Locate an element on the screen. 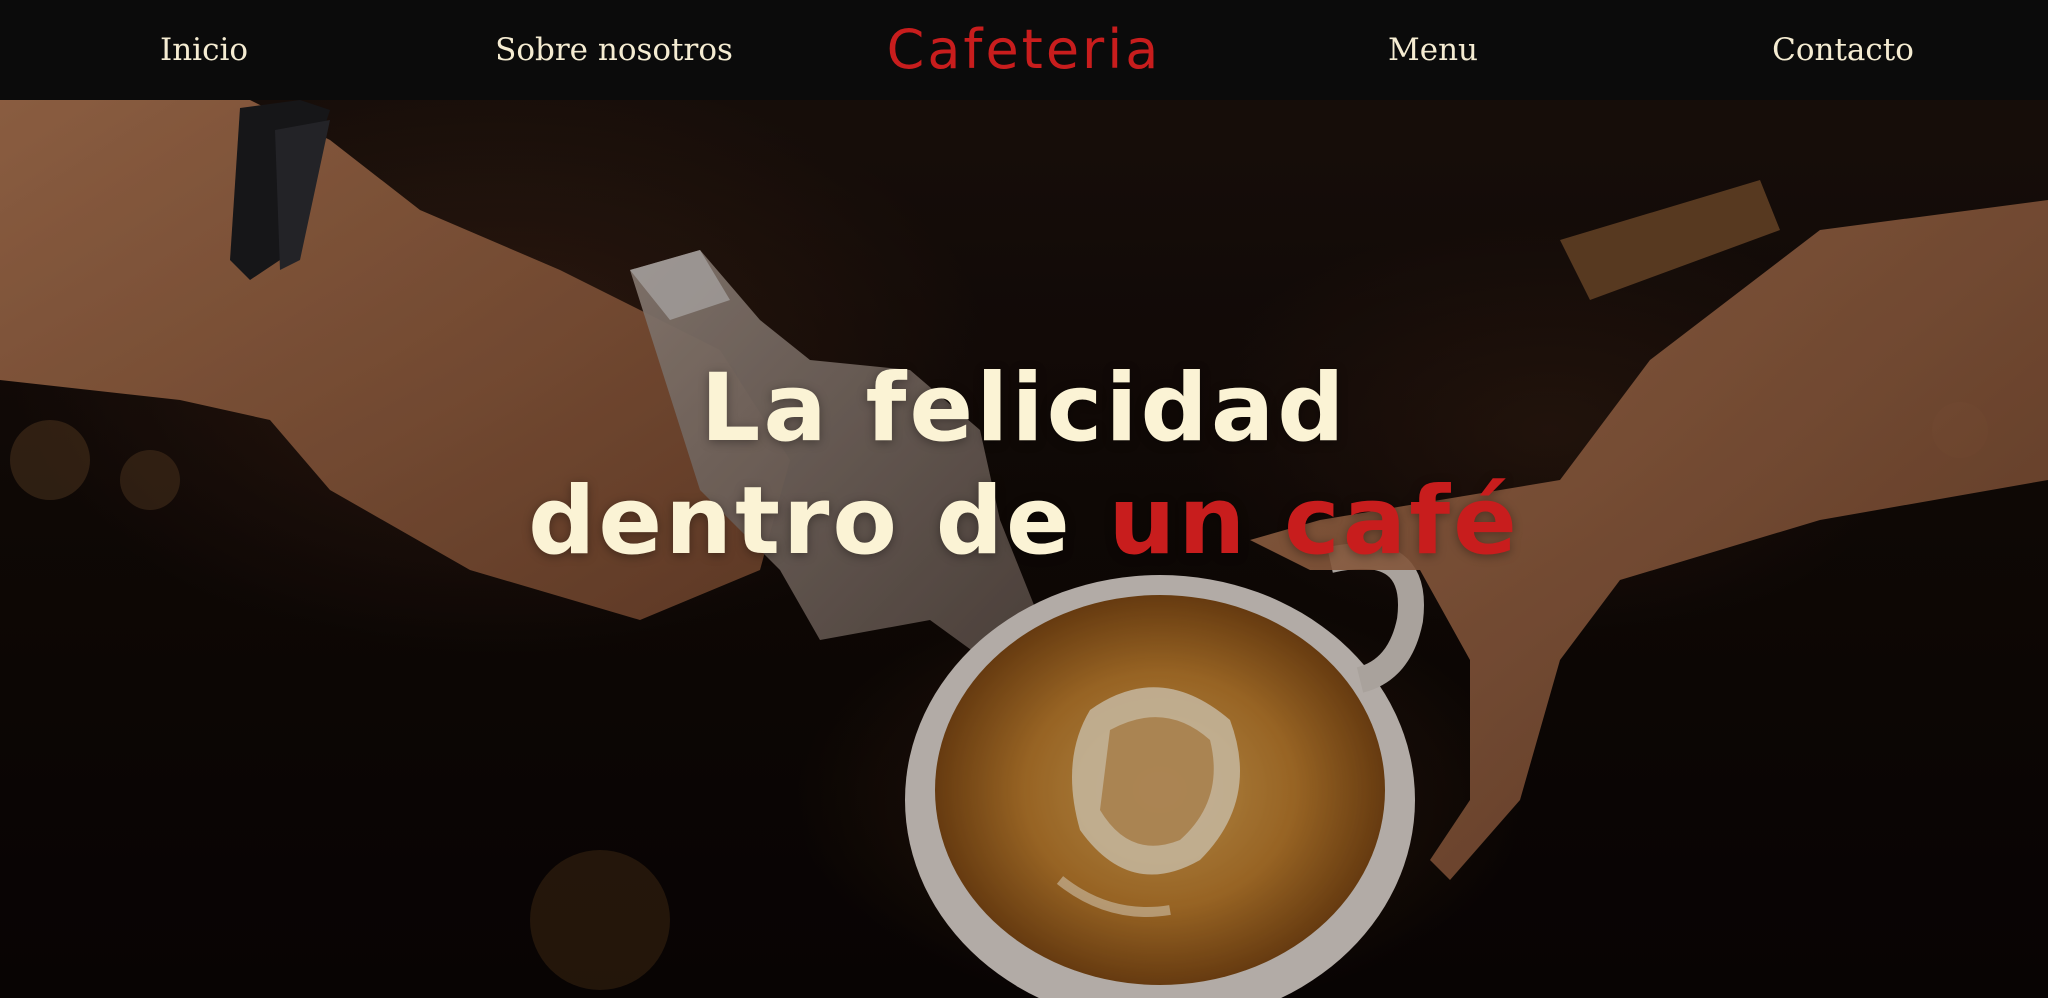  brand-logo-text: Cafeteria is located at coordinates (1024, 50).